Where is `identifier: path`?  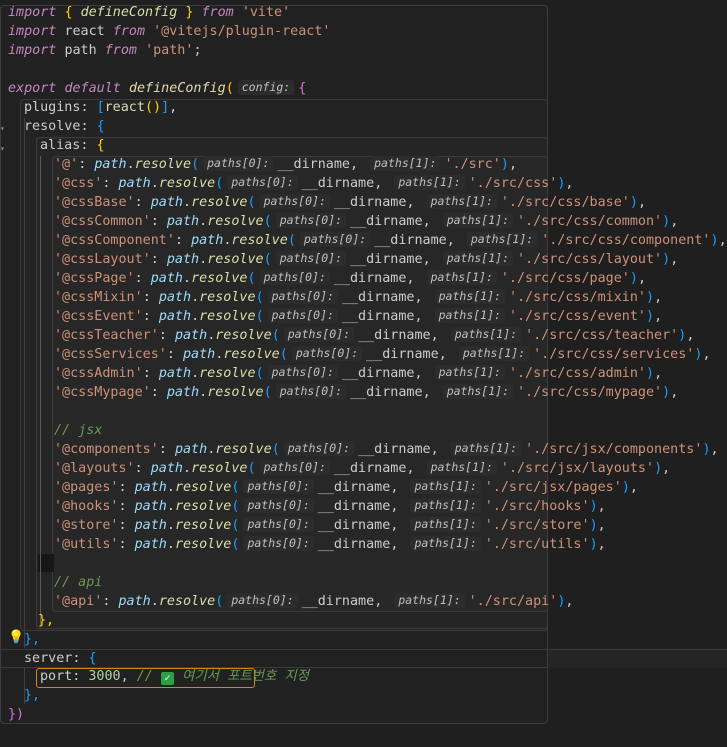 identifier: path is located at coordinates (80, 50).